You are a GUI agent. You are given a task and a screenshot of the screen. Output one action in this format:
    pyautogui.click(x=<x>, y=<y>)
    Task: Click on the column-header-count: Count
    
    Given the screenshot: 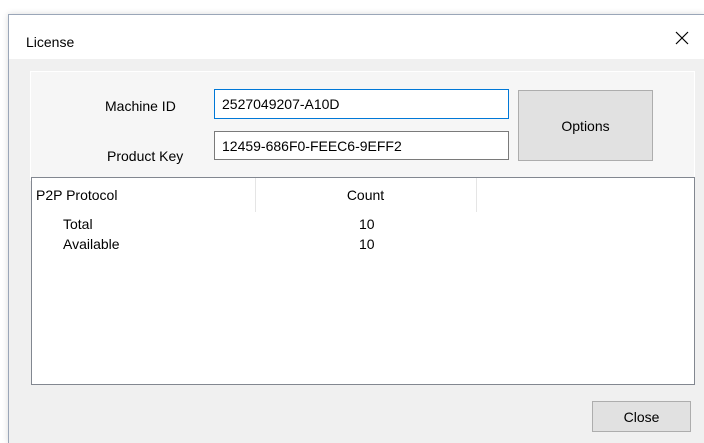 What is the action you would take?
    pyautogui.click(x=365, y=195)
    